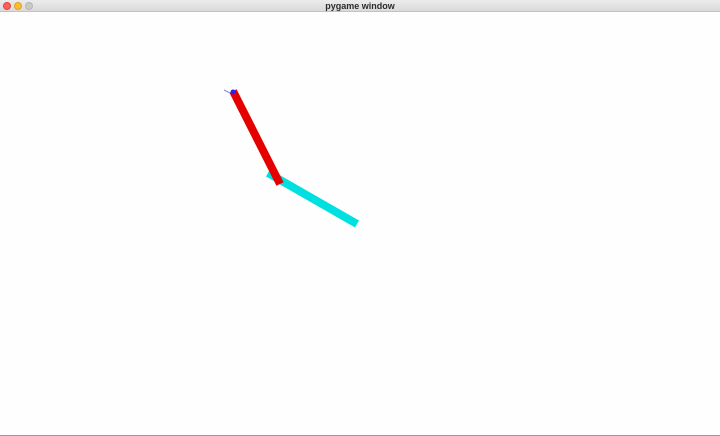  I want to click on target-marker, so click(227, 91).